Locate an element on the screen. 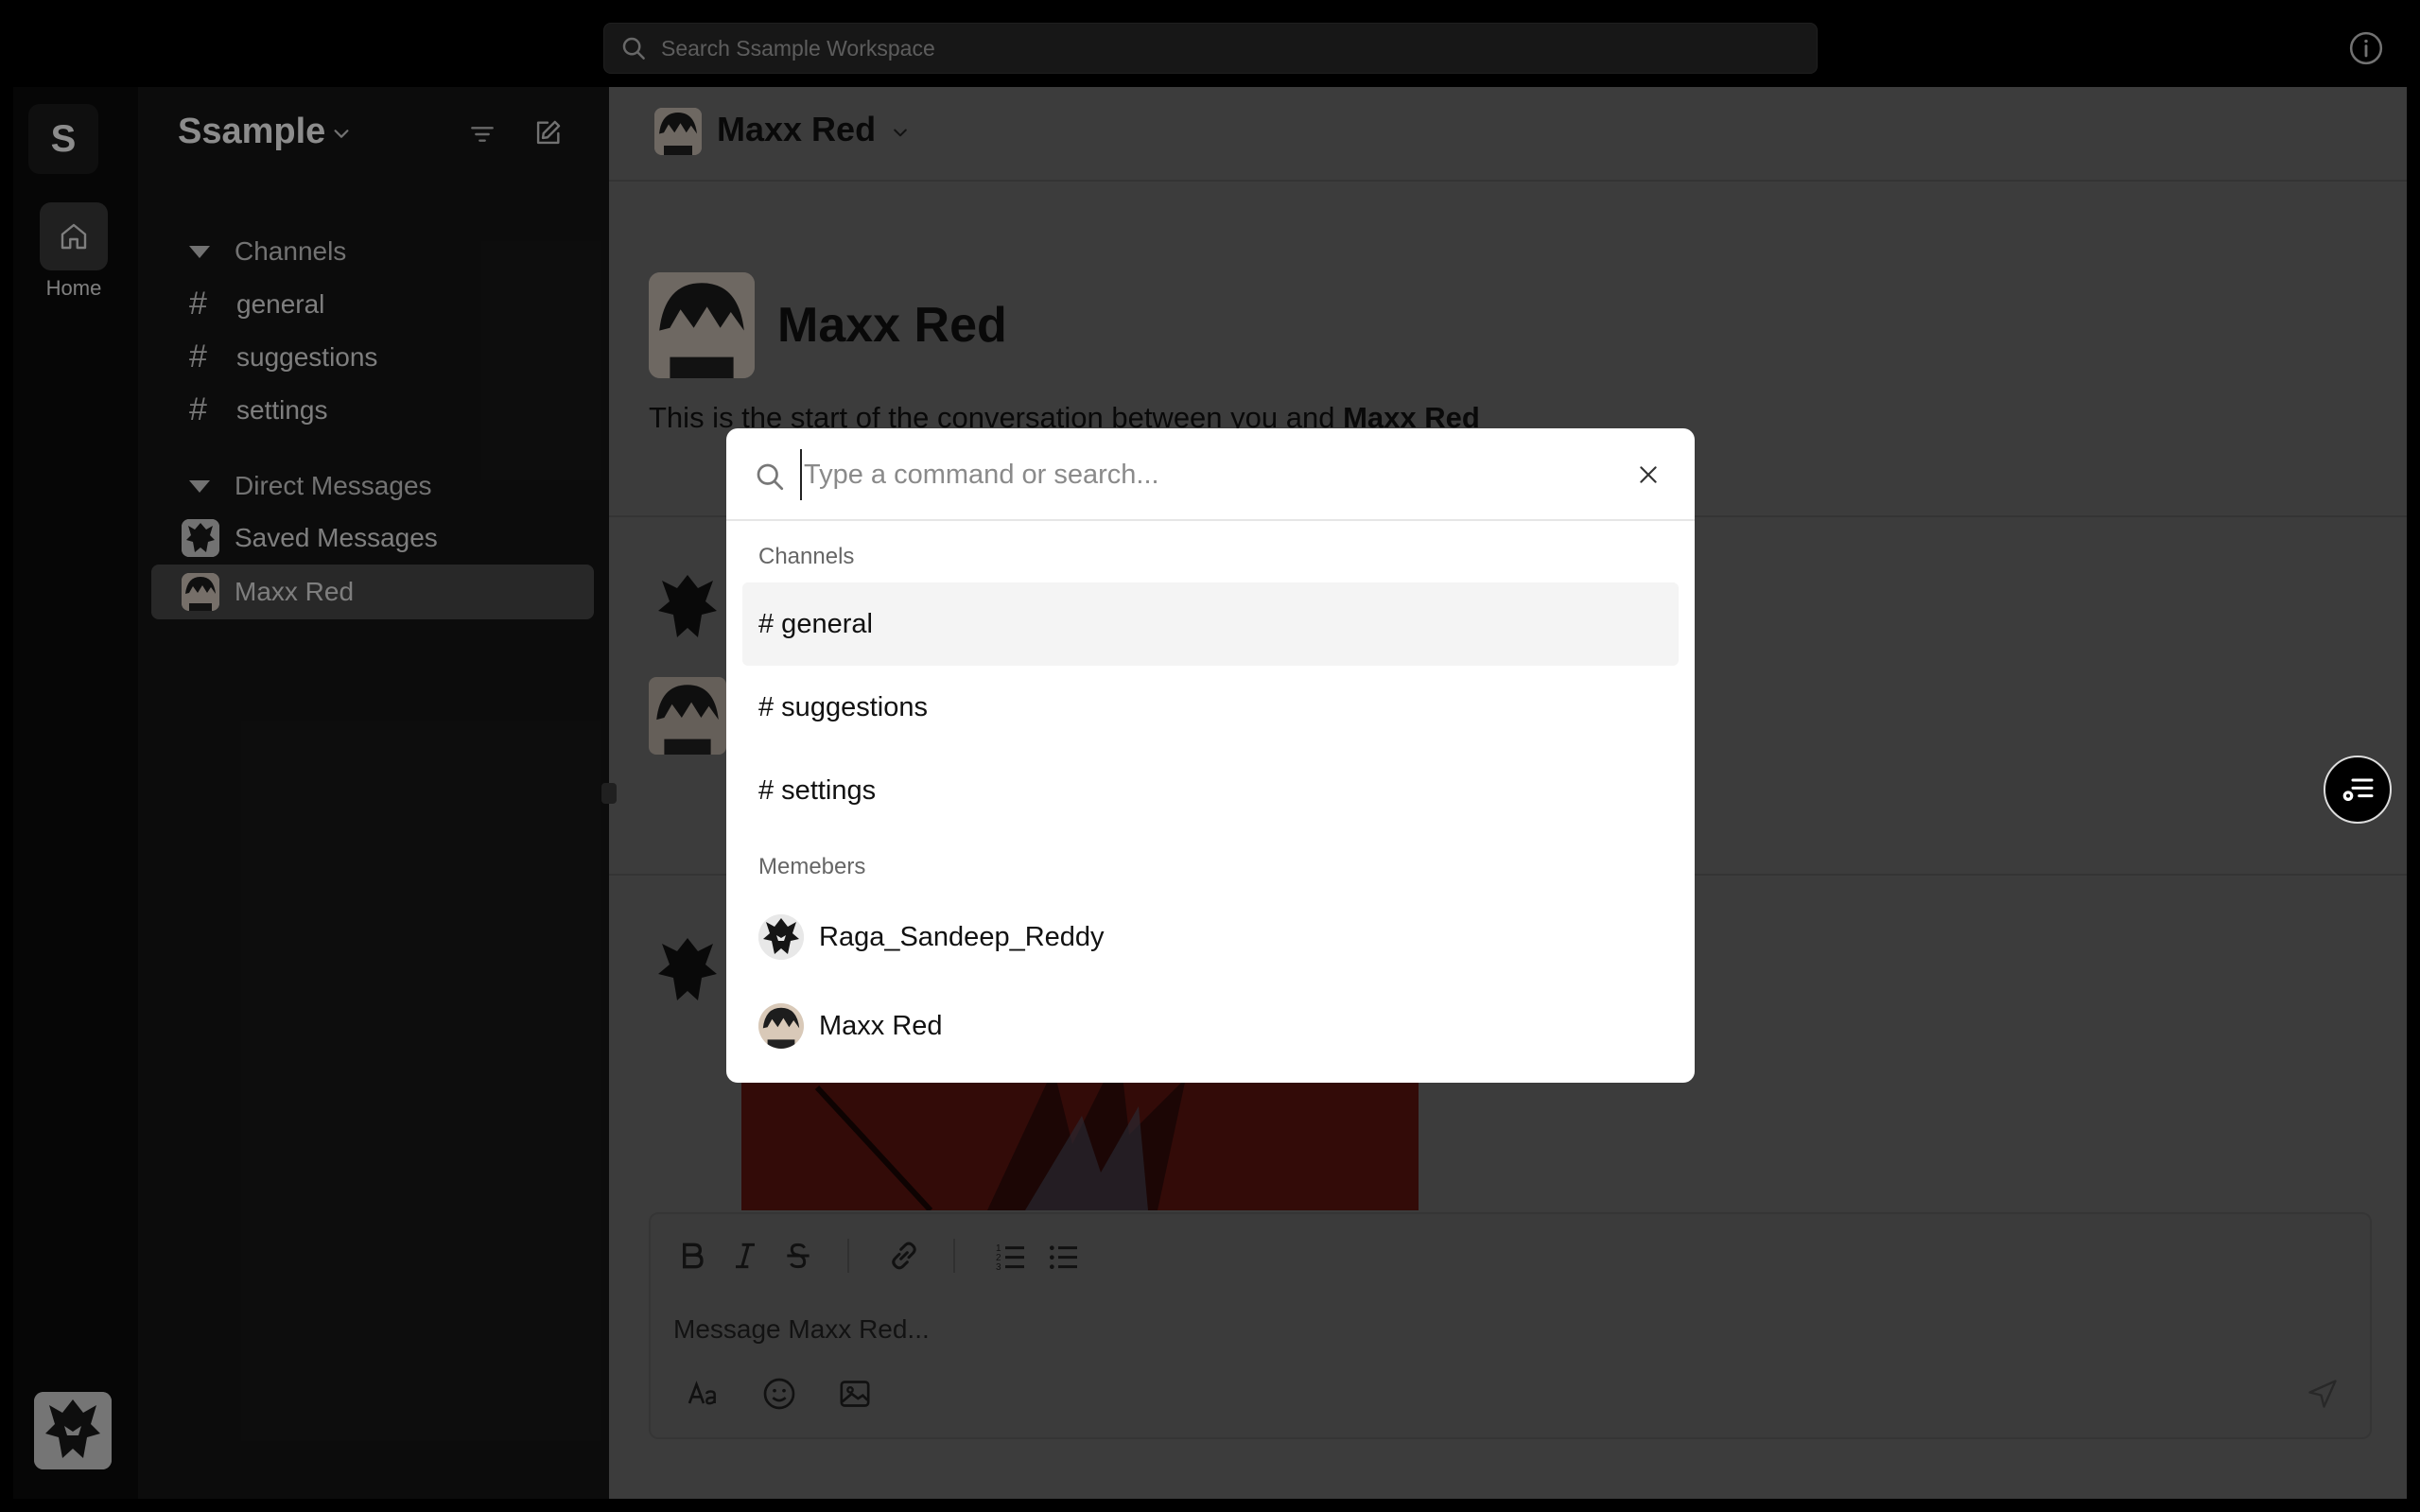 The width and height of the screenshot is (2420, 1512). channels-group-label: Channels is located at coordinates (807, 556).